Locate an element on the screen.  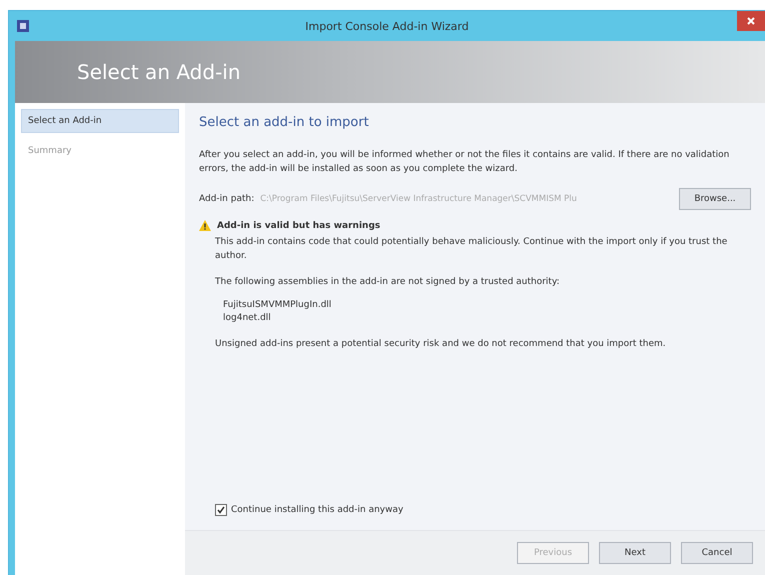
continue-checkbox: Continue installing this add-in anyway is located at coordinates (483, 510).